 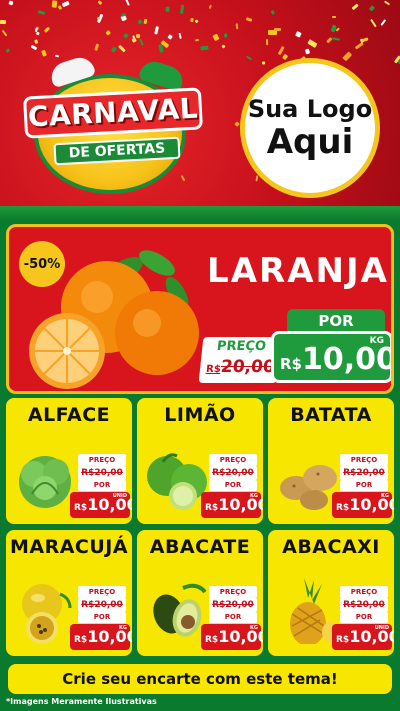 I want to click on featured-new-price-box: KG R$10,00, so click(x=332, y=357).